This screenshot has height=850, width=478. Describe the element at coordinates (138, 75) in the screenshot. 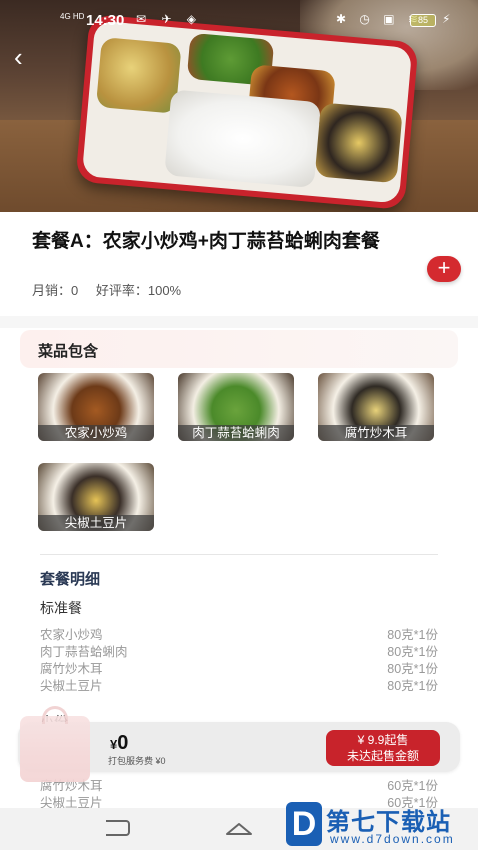

I see `tray-compartment-stirfry-egg` at that location.